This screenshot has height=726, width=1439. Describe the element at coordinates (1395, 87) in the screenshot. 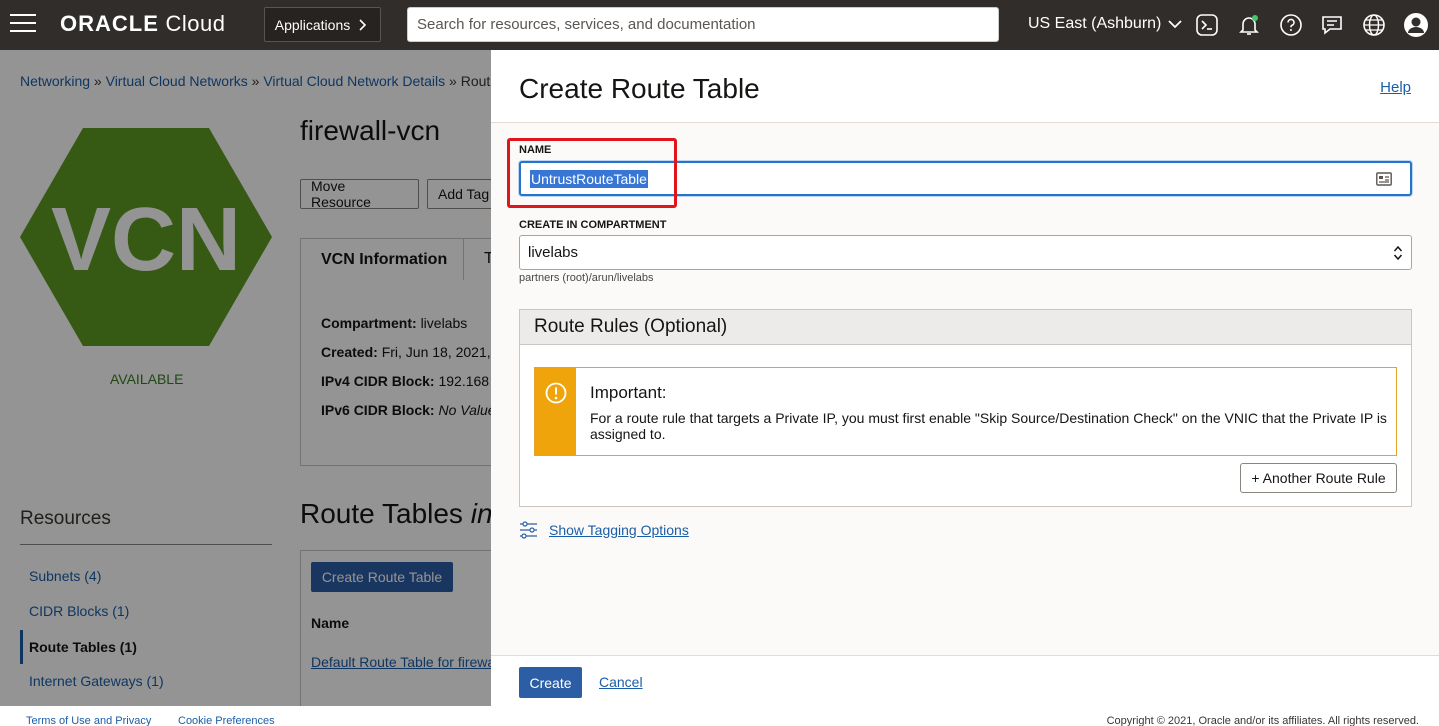

I see `help-link: Help` at that location.